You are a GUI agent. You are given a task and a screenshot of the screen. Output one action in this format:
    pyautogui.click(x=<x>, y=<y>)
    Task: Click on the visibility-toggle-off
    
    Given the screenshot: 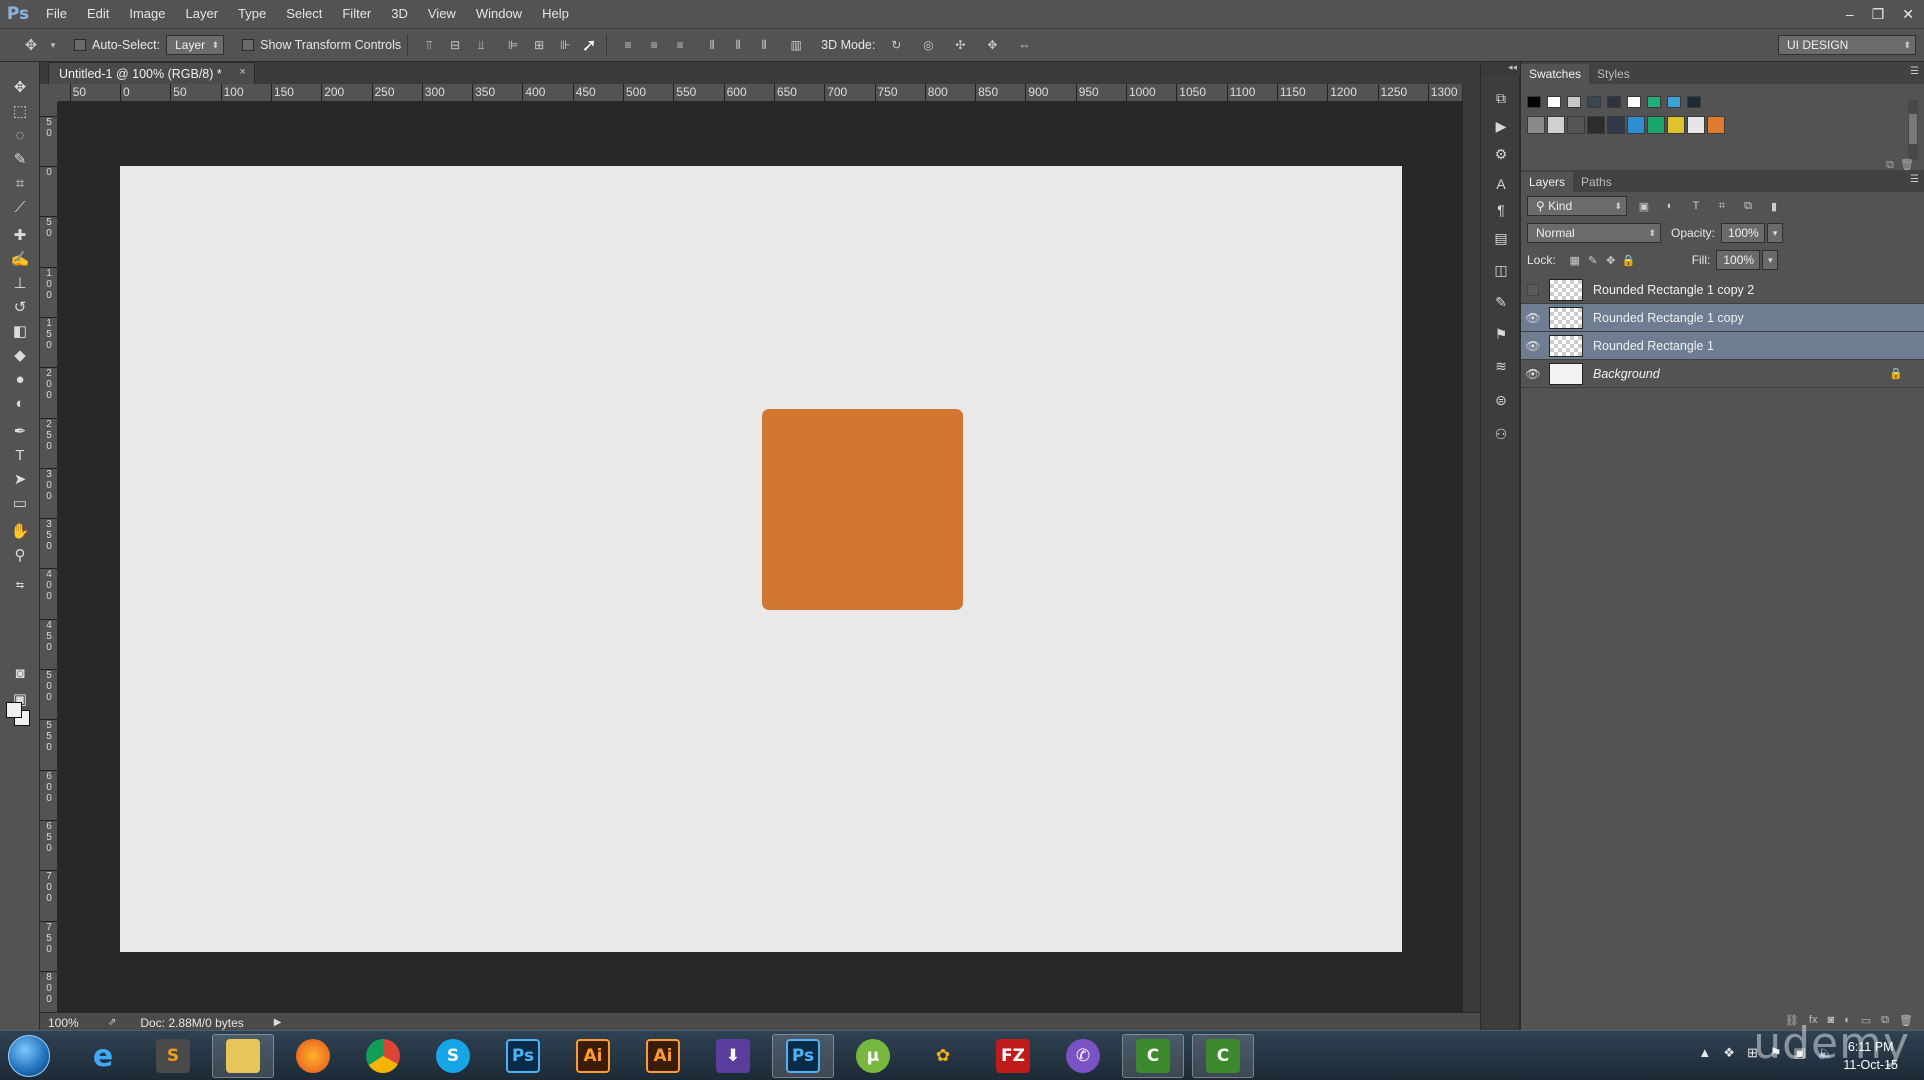 What is the action you would take?
    pyautogui.click(x=1533, y=289)
    